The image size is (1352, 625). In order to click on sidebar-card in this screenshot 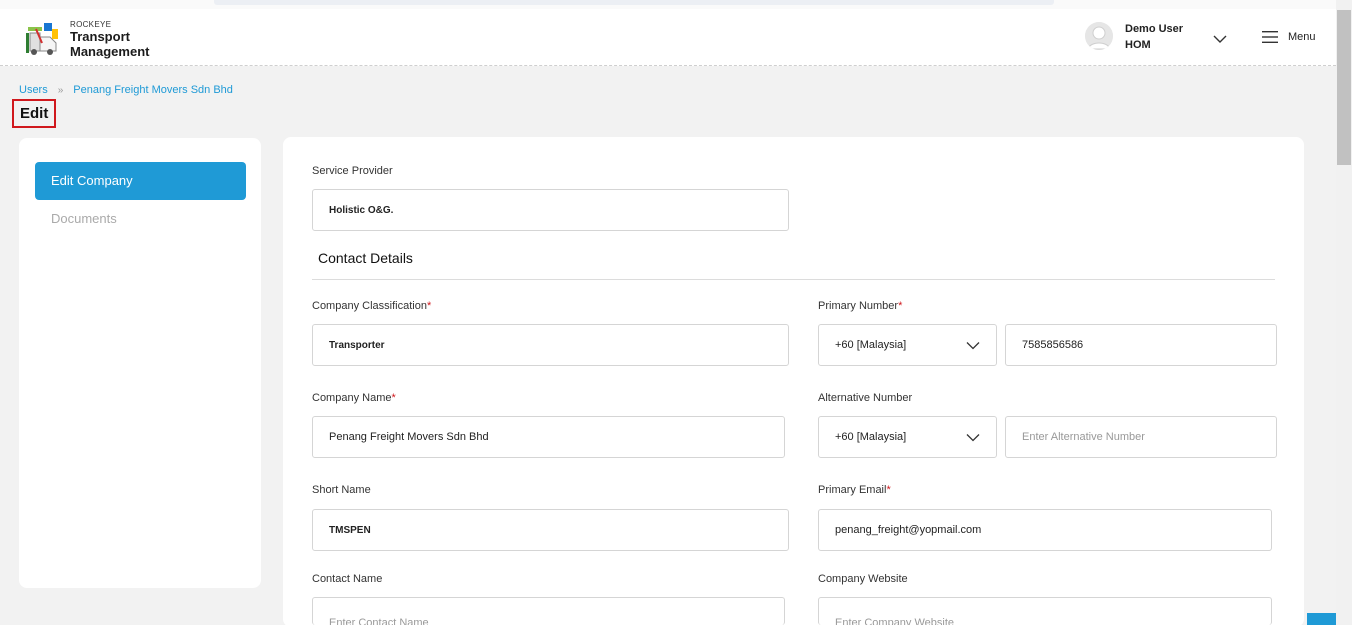, I will do `click(140, 363)`.